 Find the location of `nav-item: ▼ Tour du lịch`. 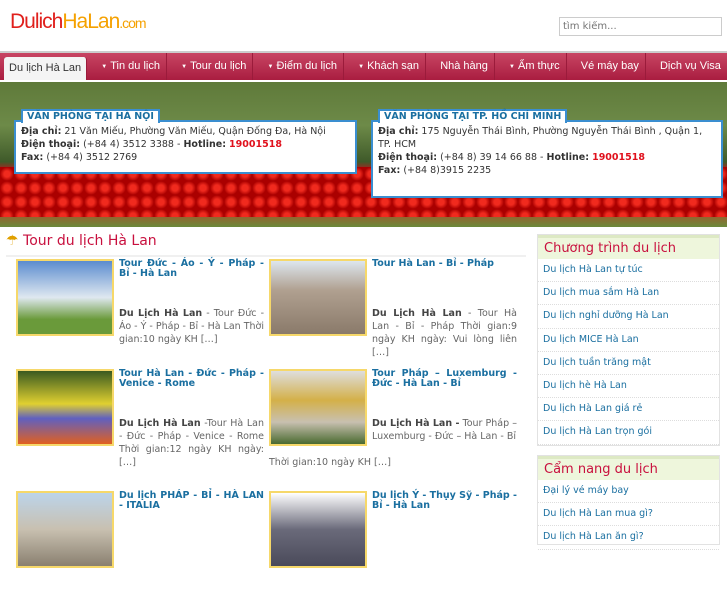

nav-item: ▼ Tour du lịch is located at coordinates (214, 66).